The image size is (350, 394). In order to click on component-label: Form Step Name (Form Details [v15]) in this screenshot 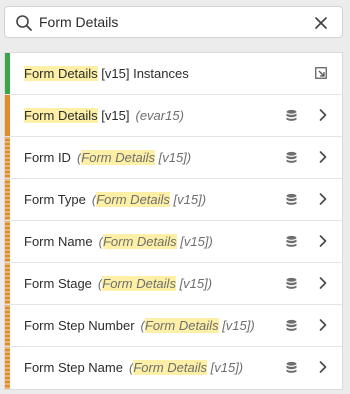, I will do `click(133, 367)`.